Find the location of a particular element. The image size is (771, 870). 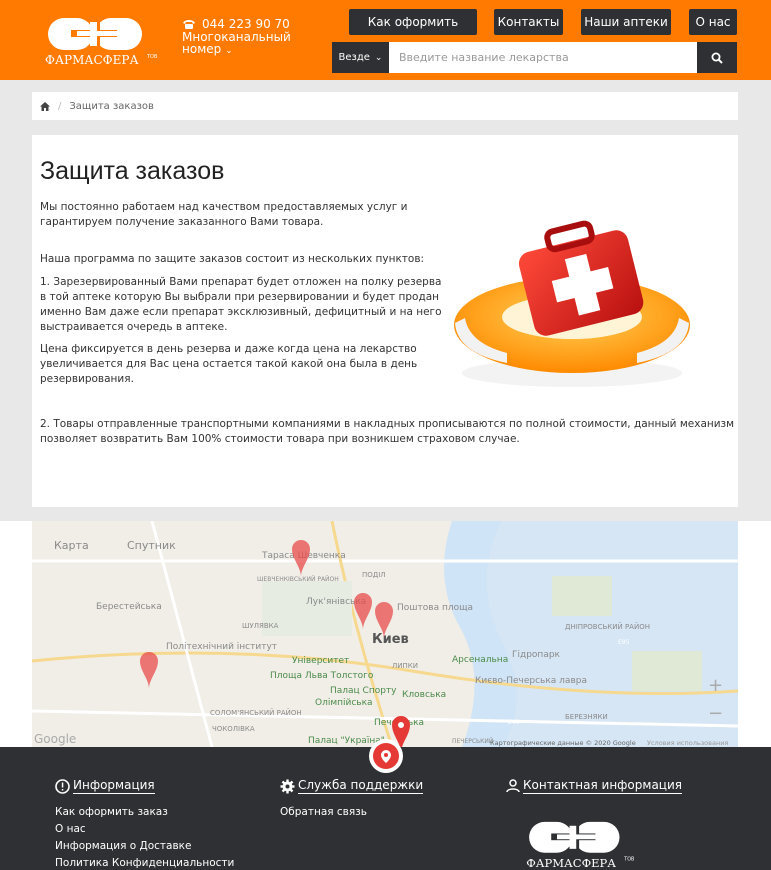

search-input is located at coordinates (543, 57).